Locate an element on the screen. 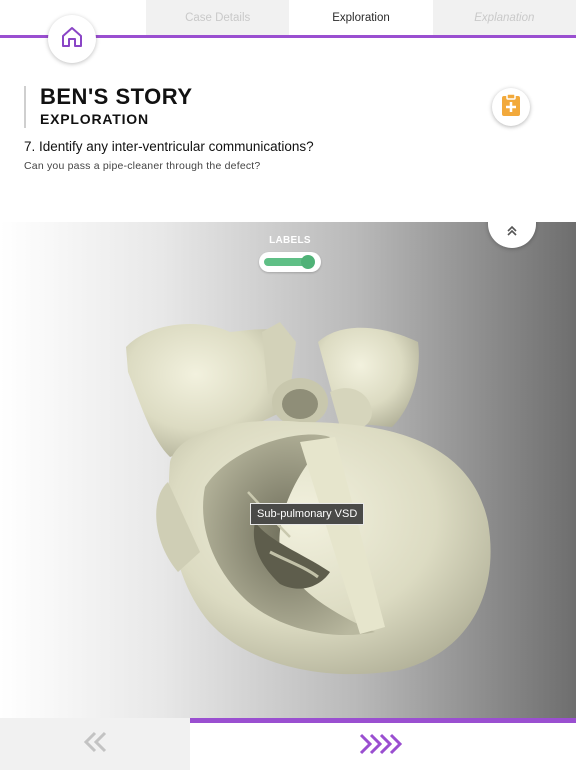  bottom-nav is located at coordinates (288, 744).